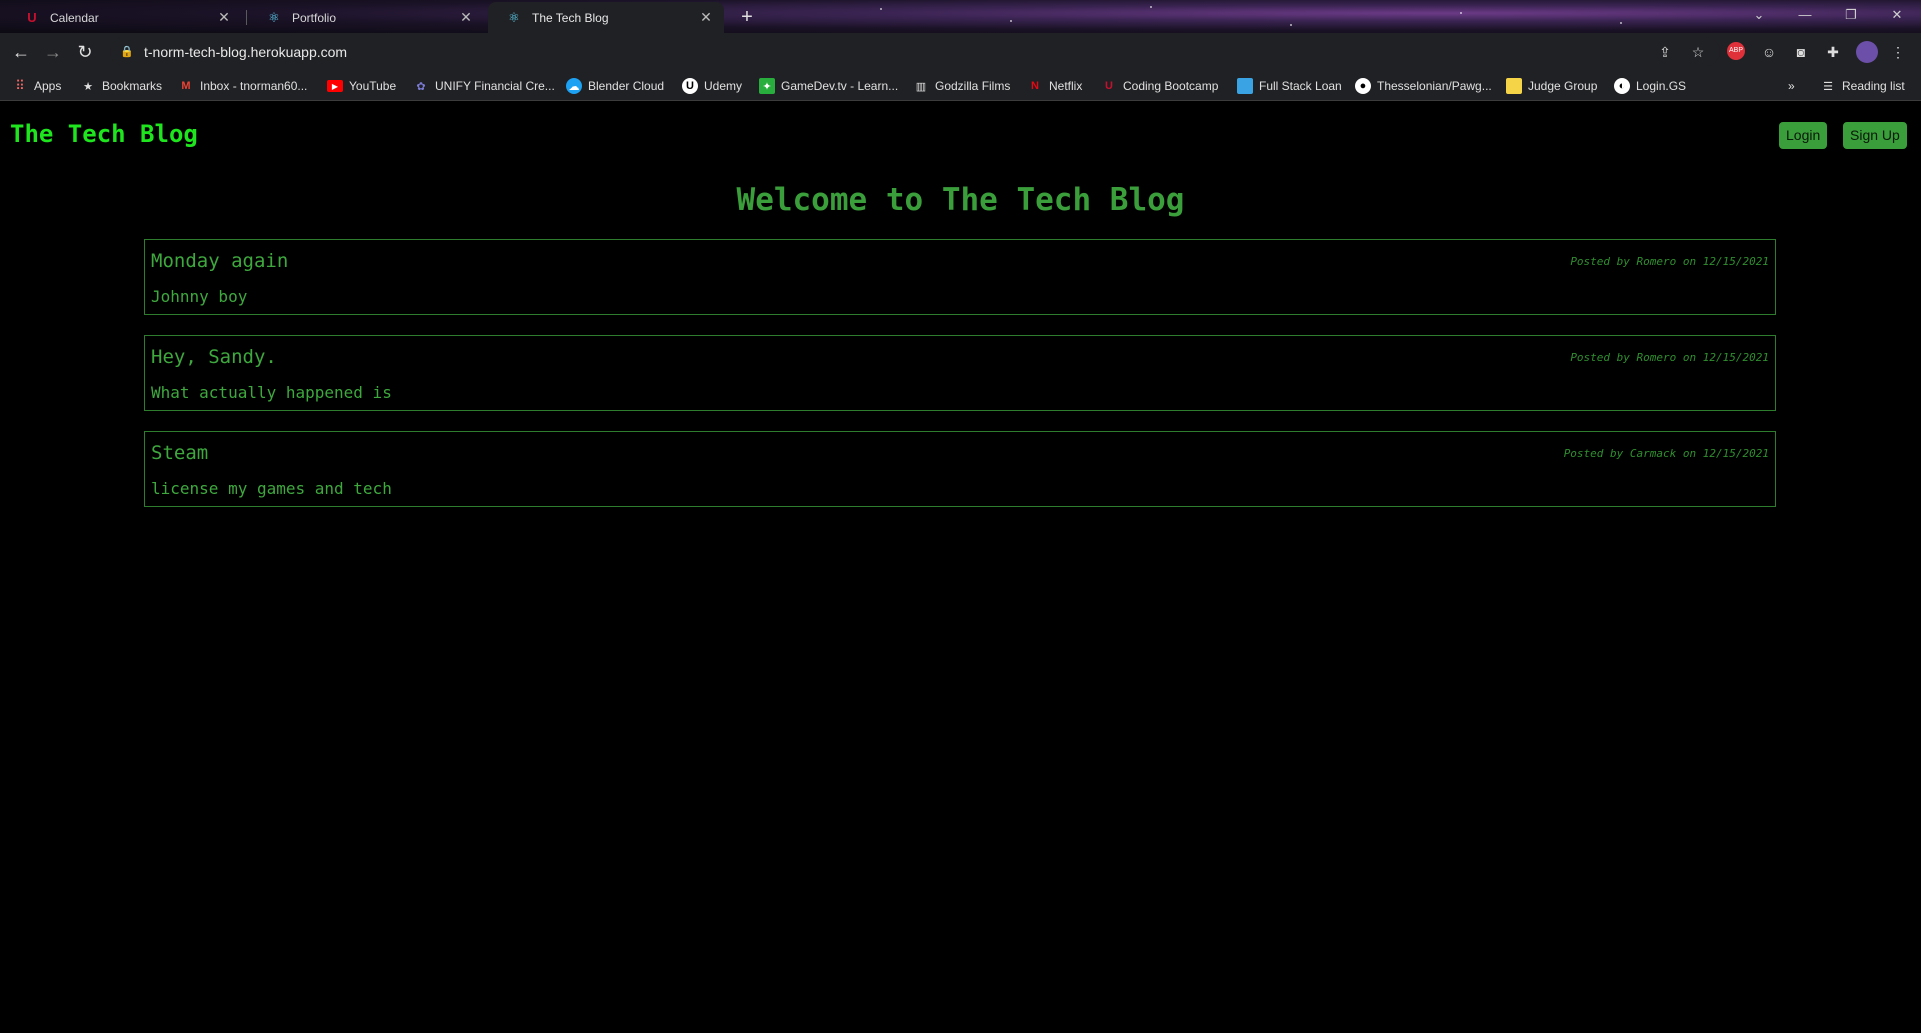 This screenshot has height=1033, width=1921. I want to click on bookmark-udemy: U Udemy, so click(712, 86).